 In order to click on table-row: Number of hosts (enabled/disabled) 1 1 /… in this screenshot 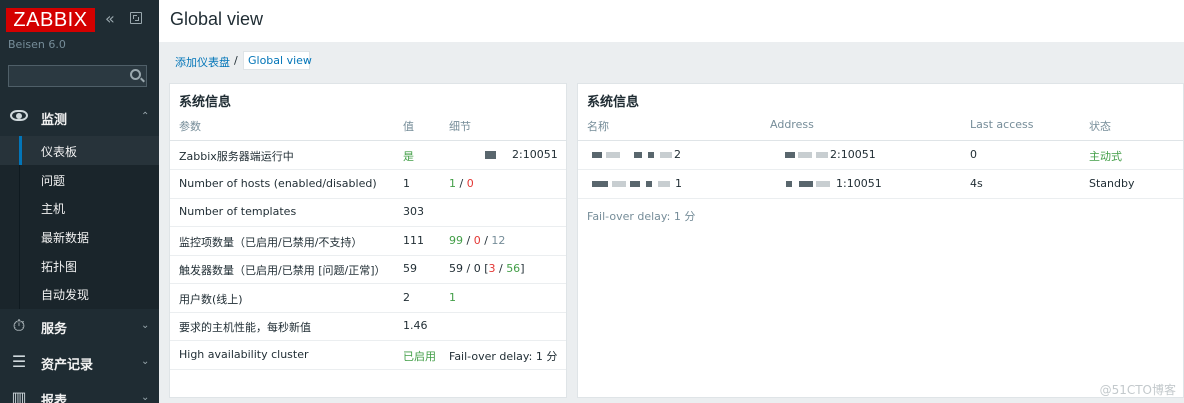, I will do `click(368, 184)`.